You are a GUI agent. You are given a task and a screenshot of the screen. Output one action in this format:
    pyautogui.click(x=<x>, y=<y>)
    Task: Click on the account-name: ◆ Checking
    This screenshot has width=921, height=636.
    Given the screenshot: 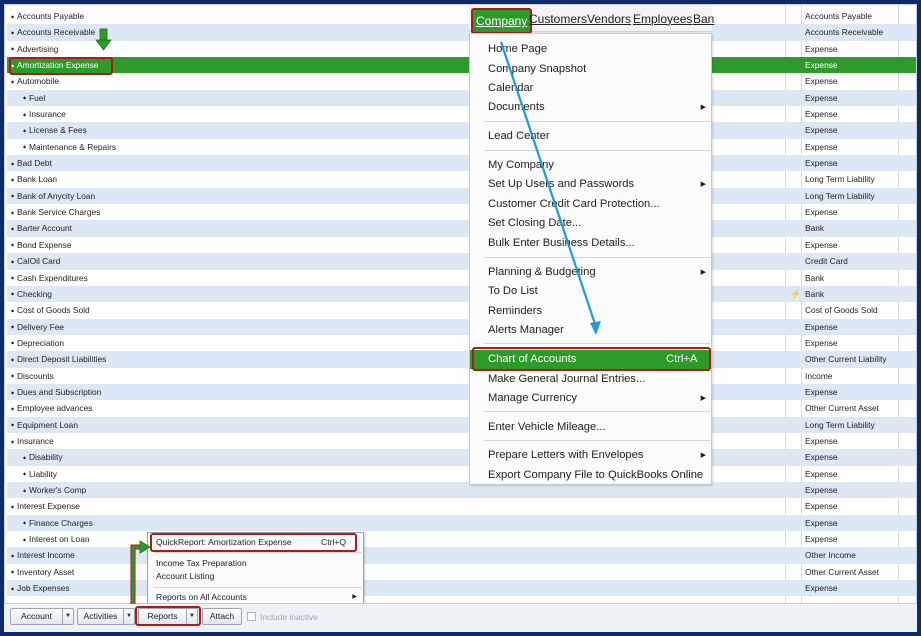 What is the action you would take?
    pyautogui.click(x=31, y=294)
    